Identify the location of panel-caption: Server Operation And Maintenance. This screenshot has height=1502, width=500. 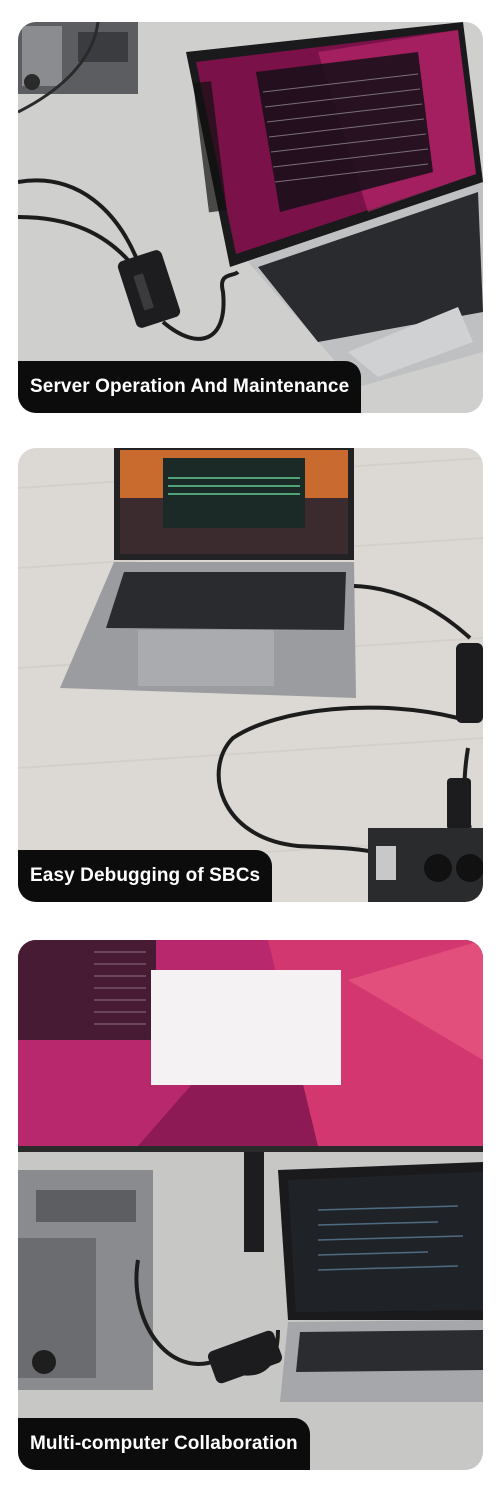
(190, 387).